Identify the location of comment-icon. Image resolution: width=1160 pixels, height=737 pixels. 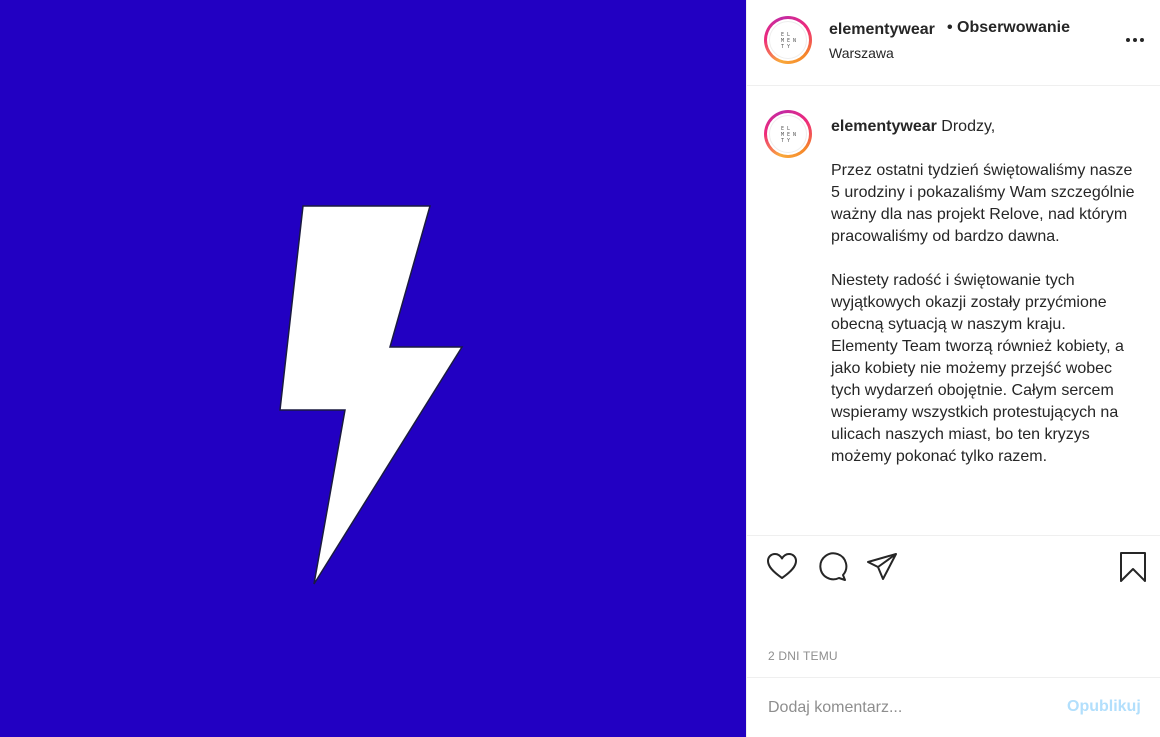
(832, 567).